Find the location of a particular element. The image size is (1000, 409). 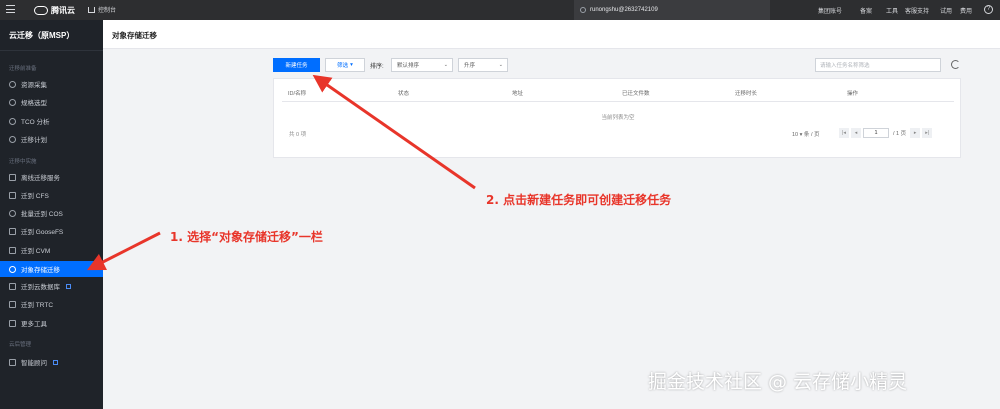

arrow-to-object-storage is located at coordinates (123, 251).